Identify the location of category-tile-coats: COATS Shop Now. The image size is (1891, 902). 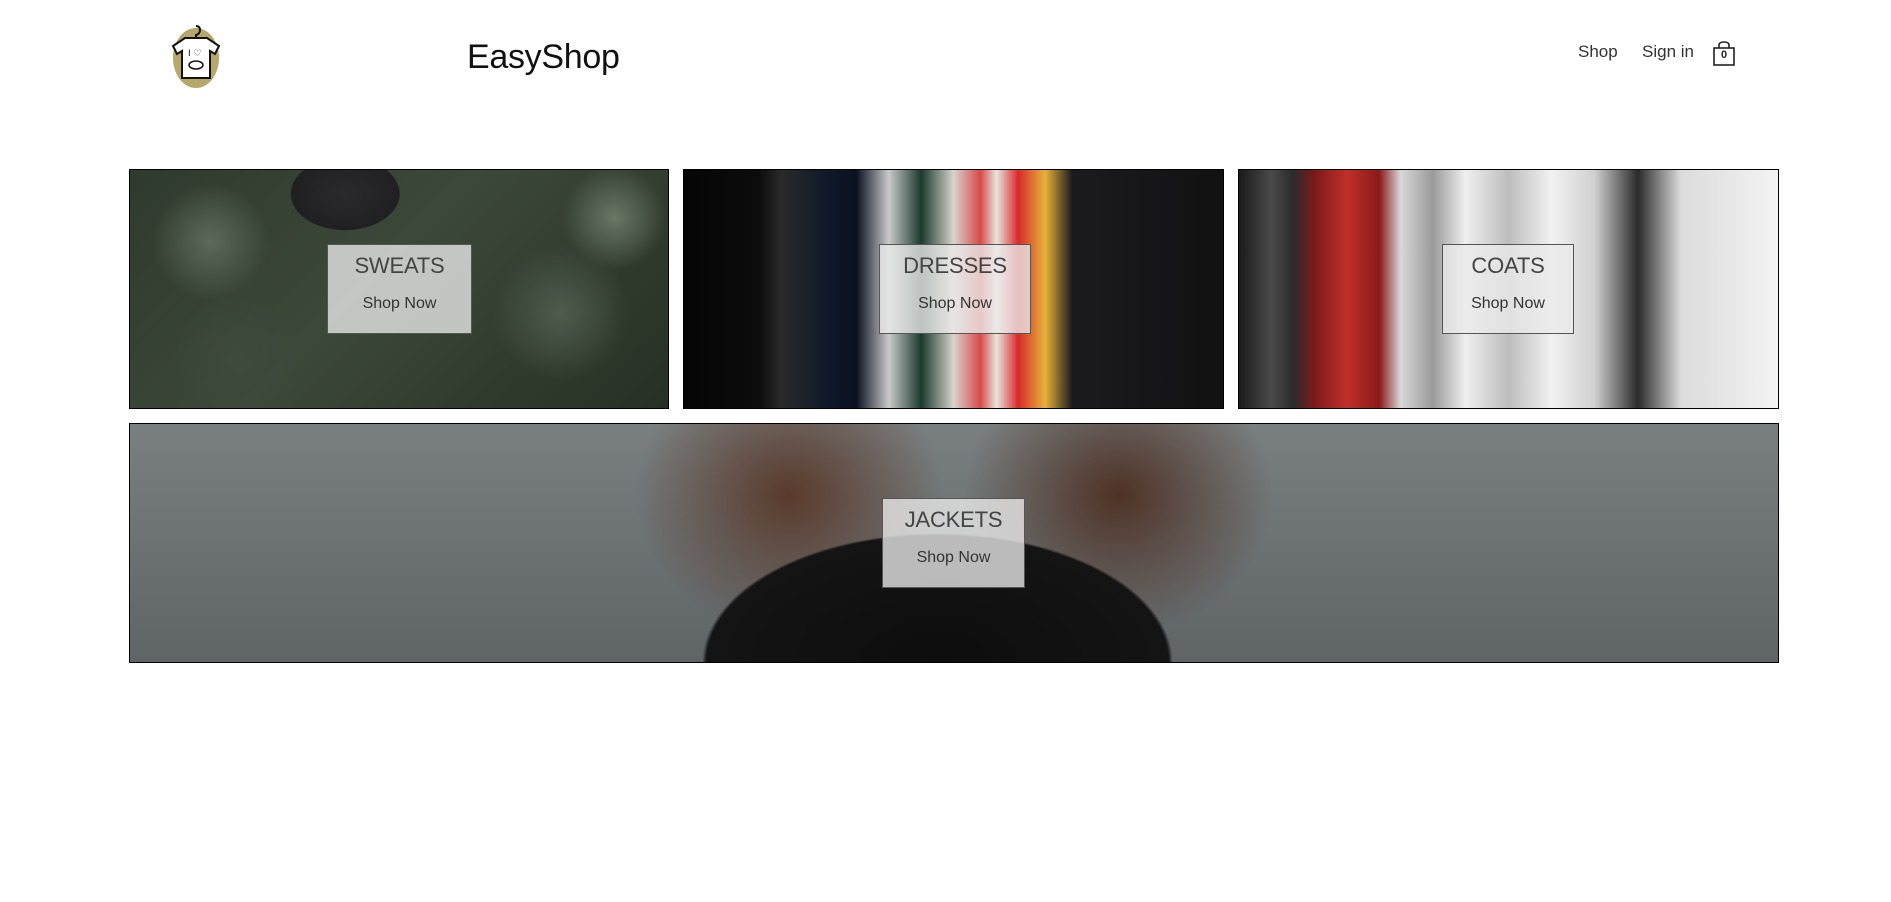
(1508, 289).